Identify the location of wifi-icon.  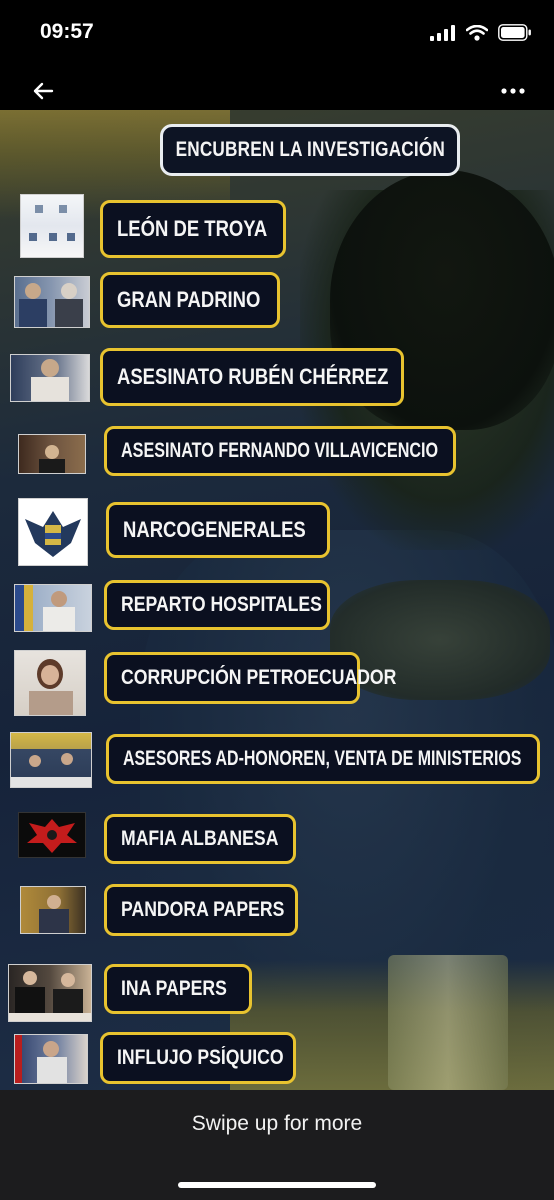
(477, 32).